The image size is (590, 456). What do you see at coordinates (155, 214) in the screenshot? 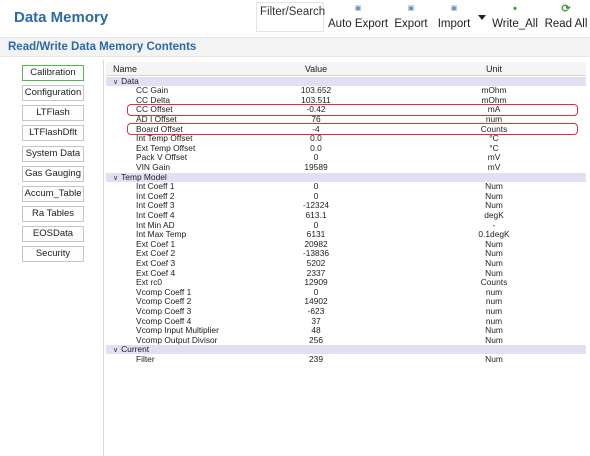
I see `row-name: Int Coeff 4` at bounding box center [155, 214].